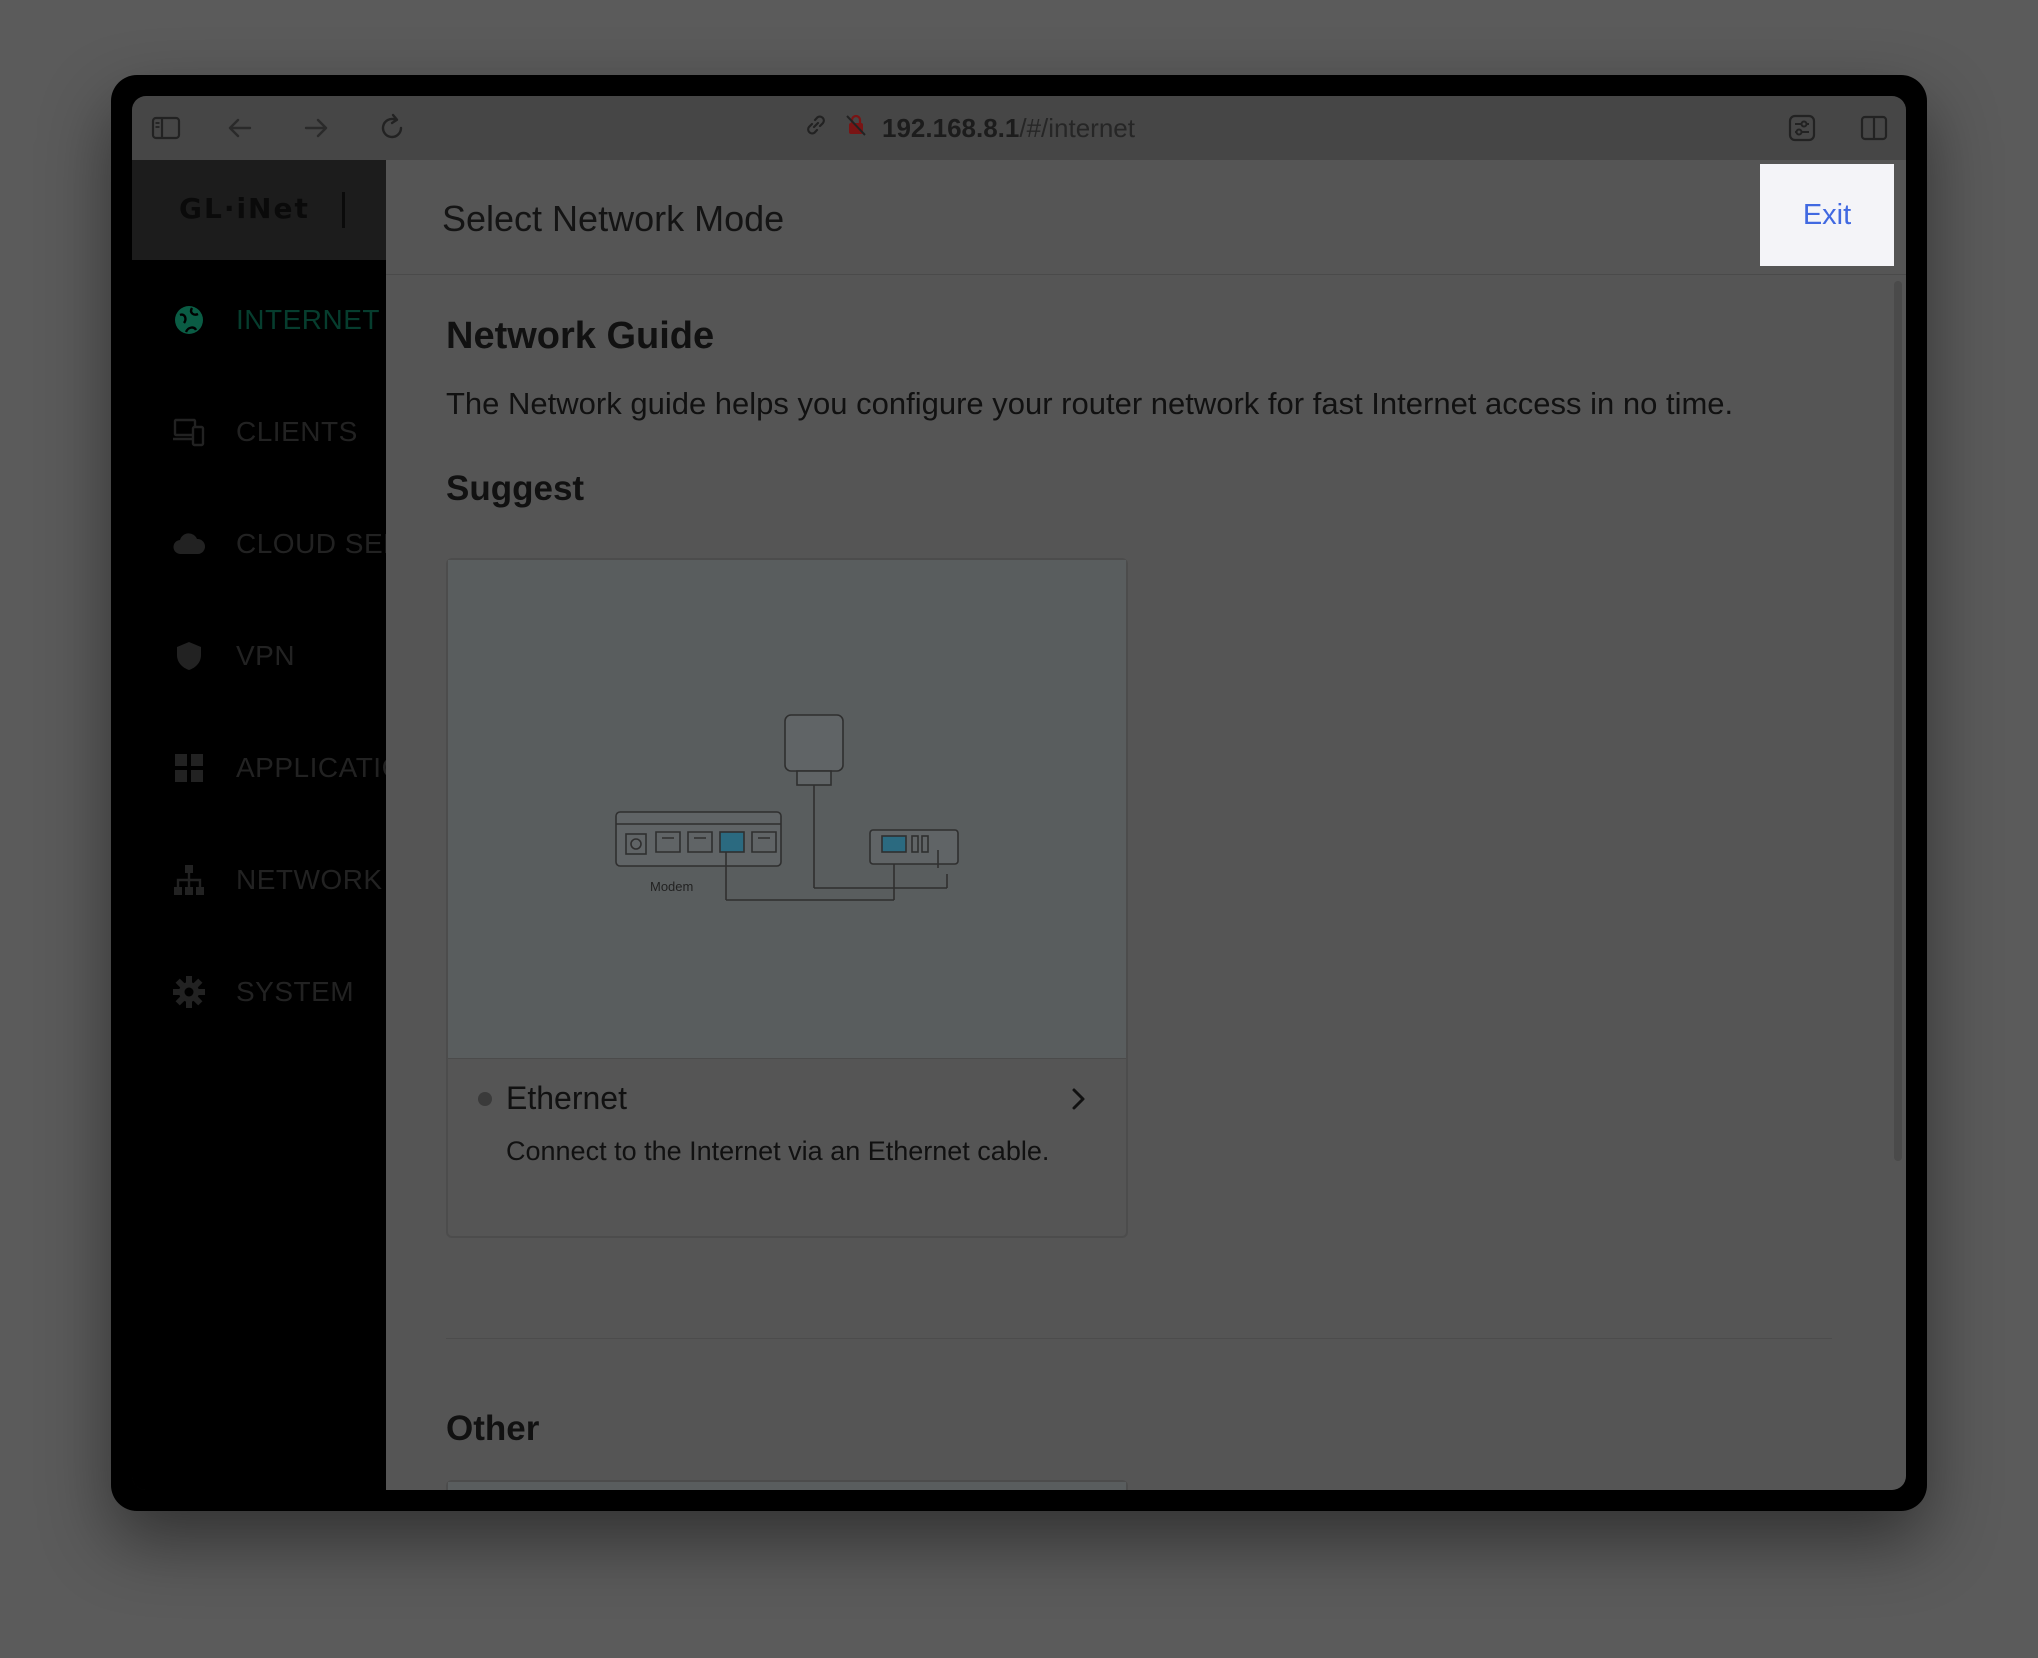 This screenshot has width=2038, height=1658. Describe the element at coordinates (189, 880) in the screenshot. I see `network-tree-icon` at that location.